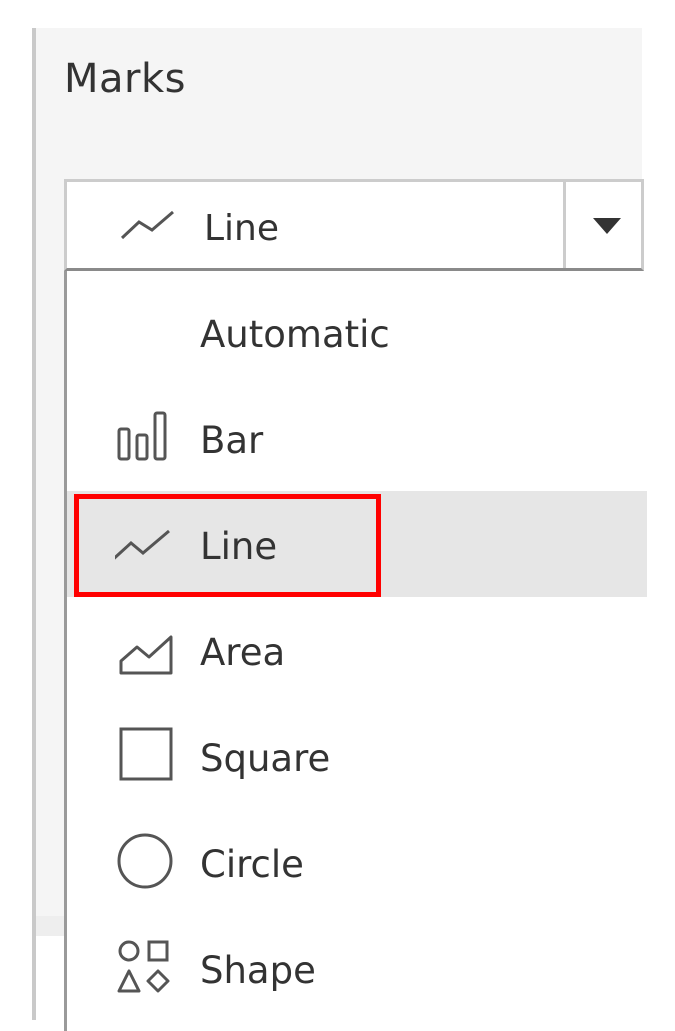 The width and height of the screenshot is (675, 1031). Describe the element at coordinates (239, 546) in the screenshot. I see `menu-item-label: Line` at that location.